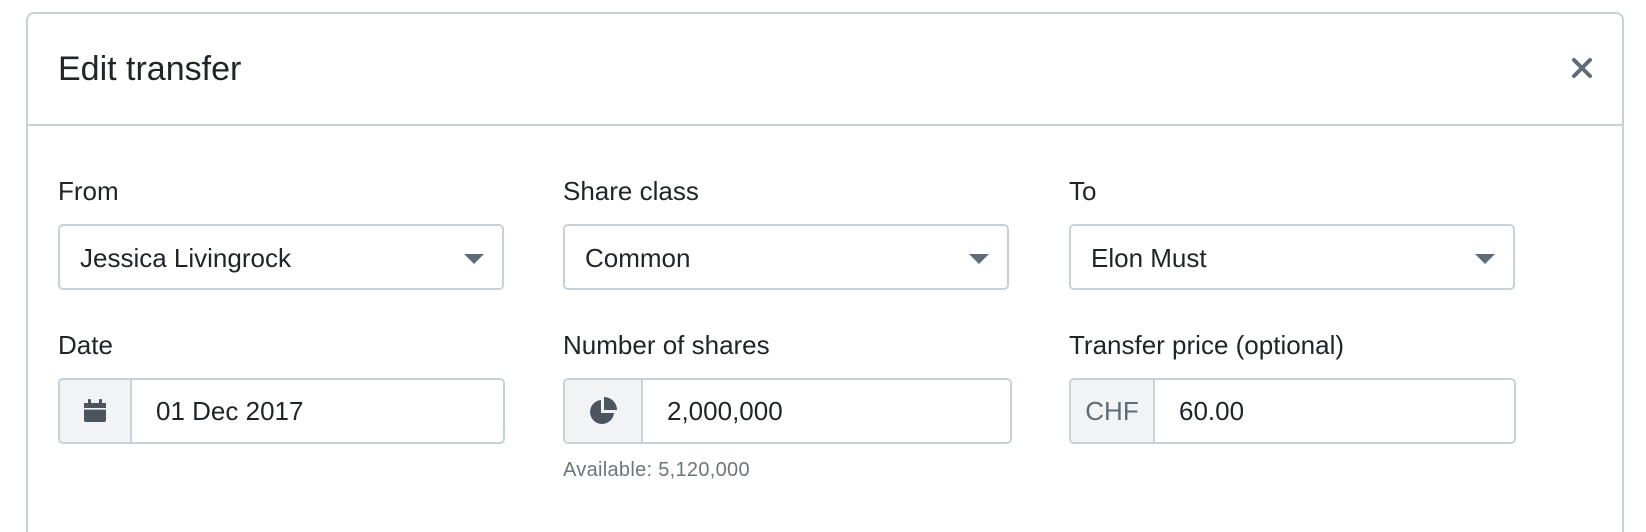  What do you see at coordinates (185, 258) in the screenshot?
I see `from-select-value: Jessica Livingrock` at bounding box center [185, 258].